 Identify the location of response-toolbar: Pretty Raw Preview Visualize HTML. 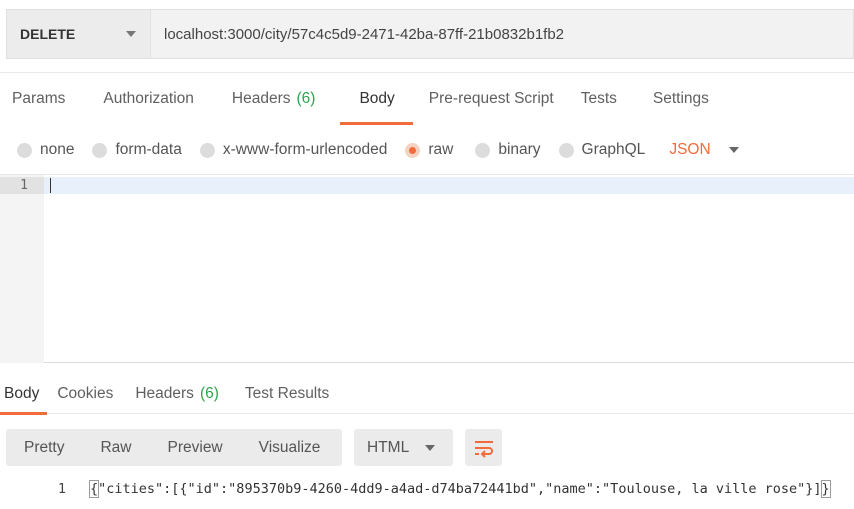
(254, 447).